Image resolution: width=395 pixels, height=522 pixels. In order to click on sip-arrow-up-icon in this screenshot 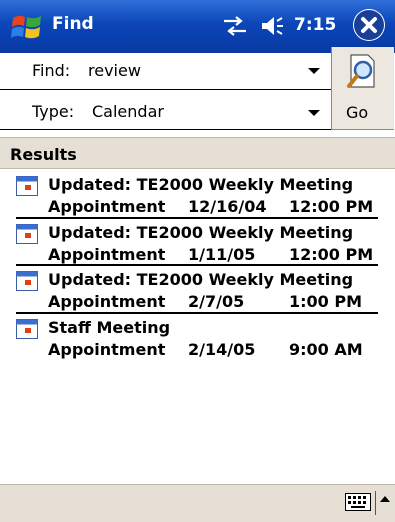, I will do `click(385, 499)`.